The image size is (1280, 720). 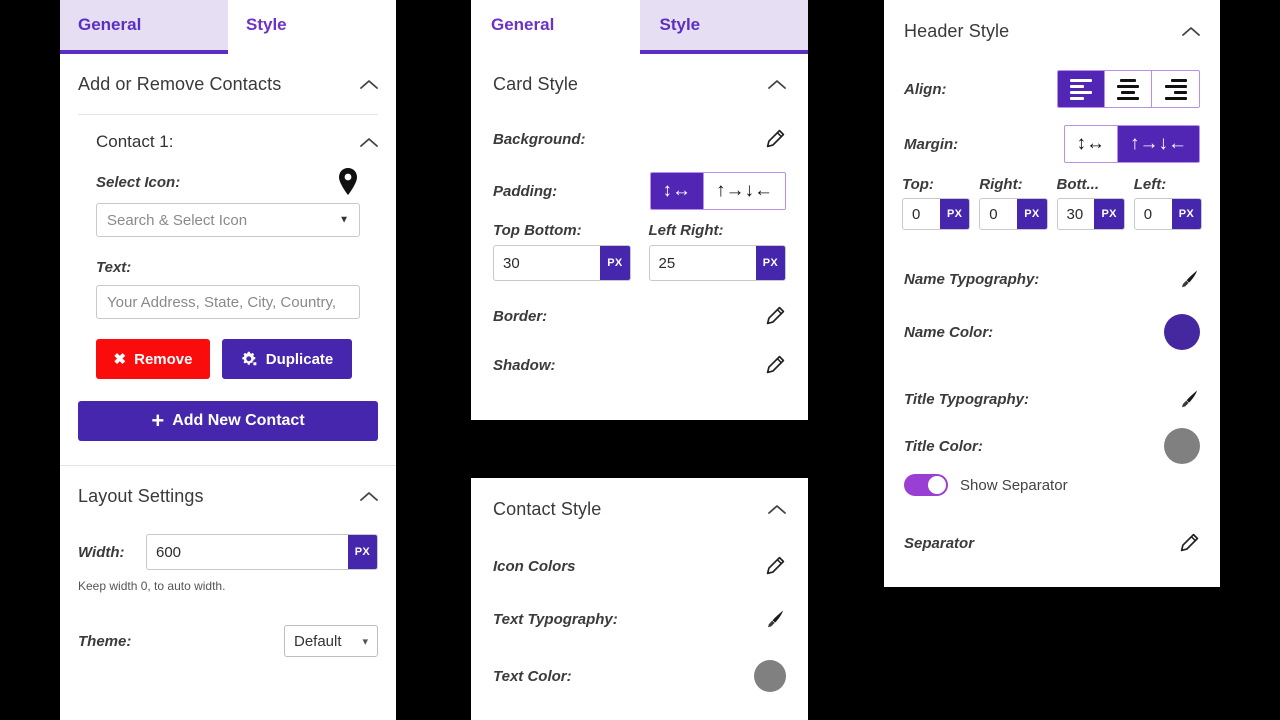 I want to click on header-style-title: Header Style, so click(x=957, y=30).